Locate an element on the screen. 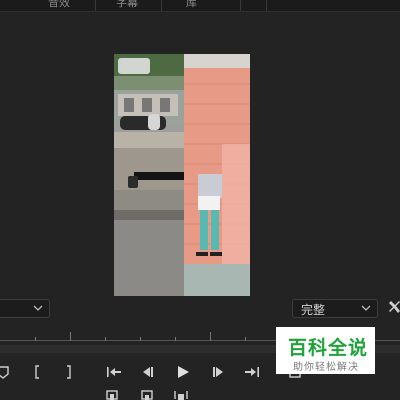  step-forward-icon is located at coordinates (218, 372).